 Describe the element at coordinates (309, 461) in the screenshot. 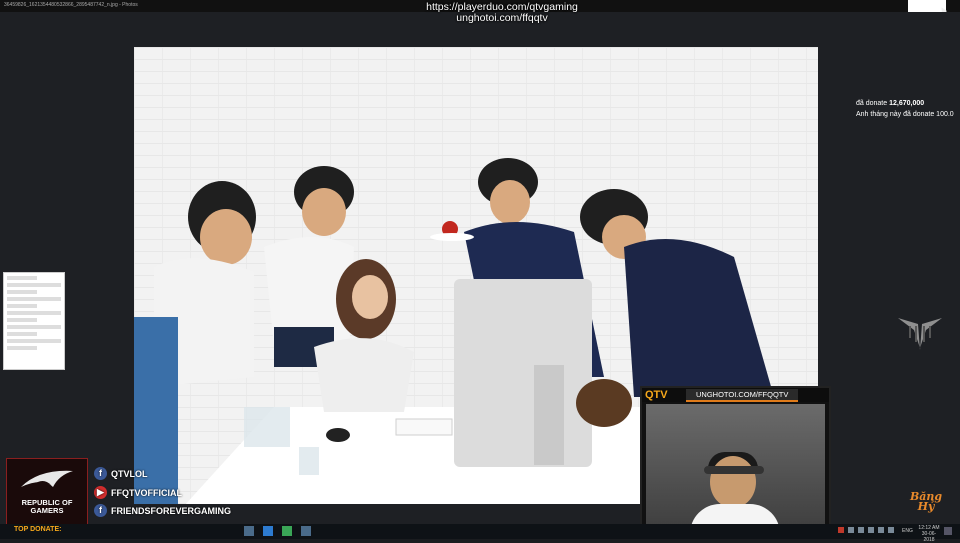

I see `glass` at that location.